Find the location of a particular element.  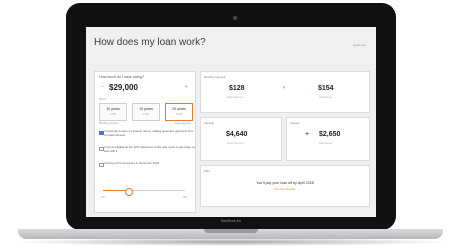

card-label: Interest is located at coordinates (295, 123).